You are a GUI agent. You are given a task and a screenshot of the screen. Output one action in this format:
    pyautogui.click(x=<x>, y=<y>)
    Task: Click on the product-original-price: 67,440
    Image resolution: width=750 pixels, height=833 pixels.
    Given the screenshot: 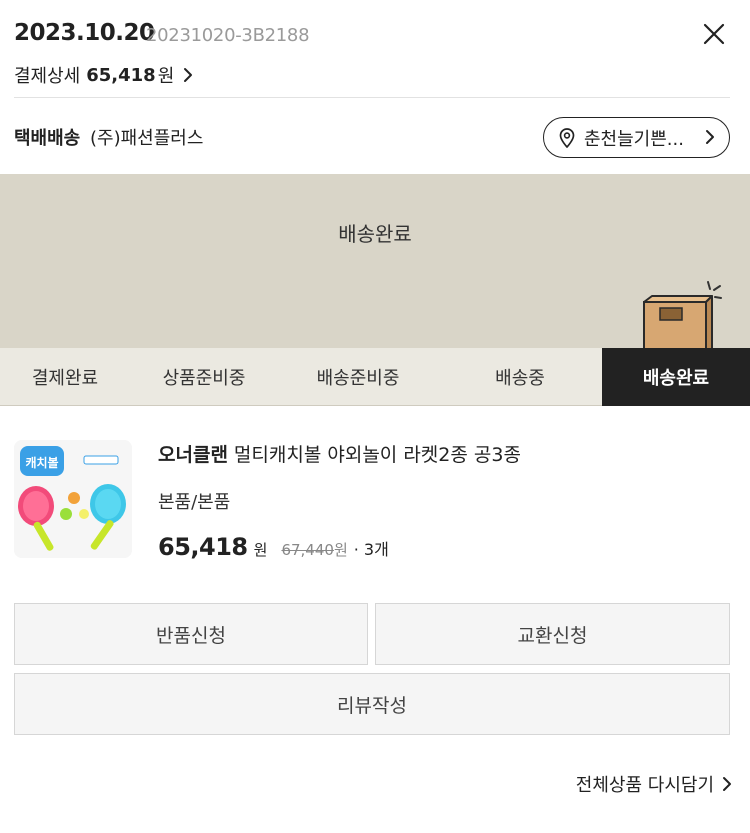 What is the action you would take?
    pyautogui.click(x=307, y=550)
    